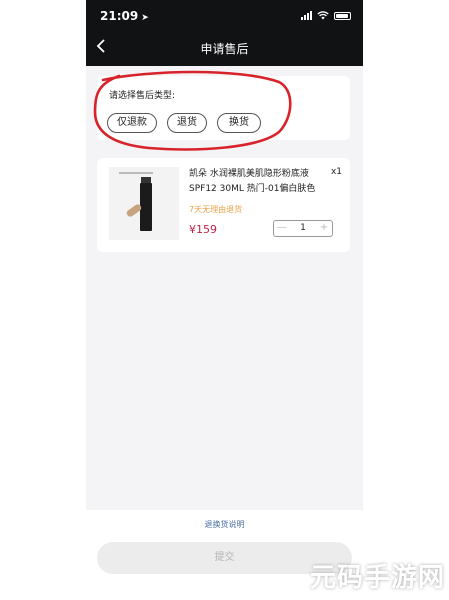 The width and height of the screenshot is (449, 600). Describe the element at coordinates (306, 15) in the screenshot. I see `signal-icon` at that location.